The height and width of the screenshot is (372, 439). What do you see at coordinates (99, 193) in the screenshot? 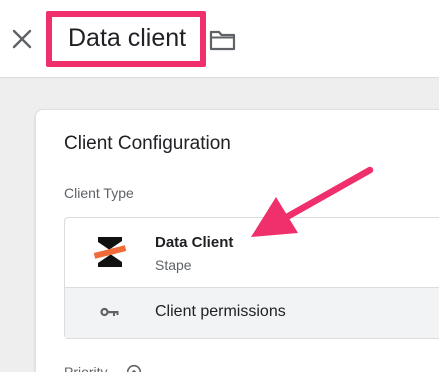
I see `client-type-label: Client Type` at bounding box center [99, 193].